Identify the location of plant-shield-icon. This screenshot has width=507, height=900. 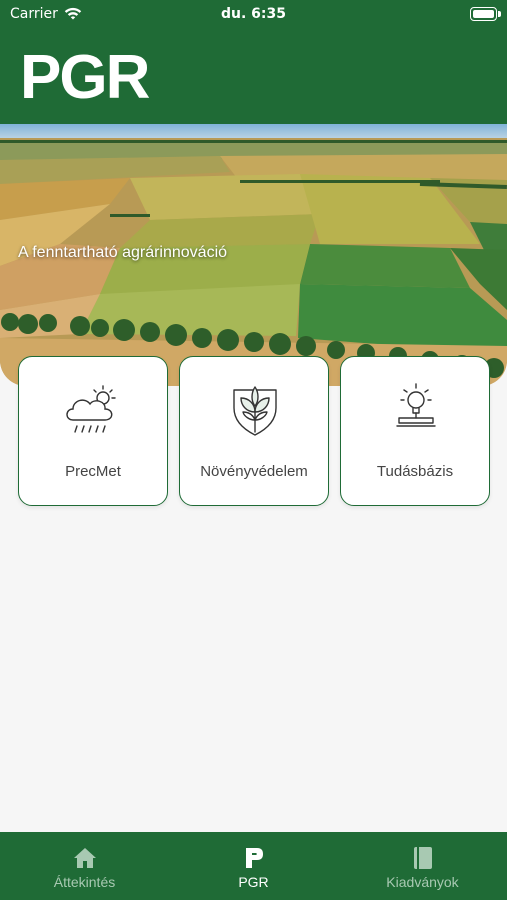
(255, 411).